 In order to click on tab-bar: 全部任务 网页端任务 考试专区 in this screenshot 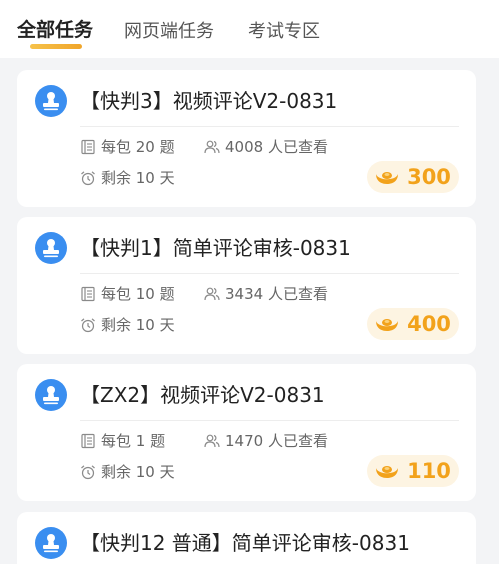, I will do `click(249, 29)`.